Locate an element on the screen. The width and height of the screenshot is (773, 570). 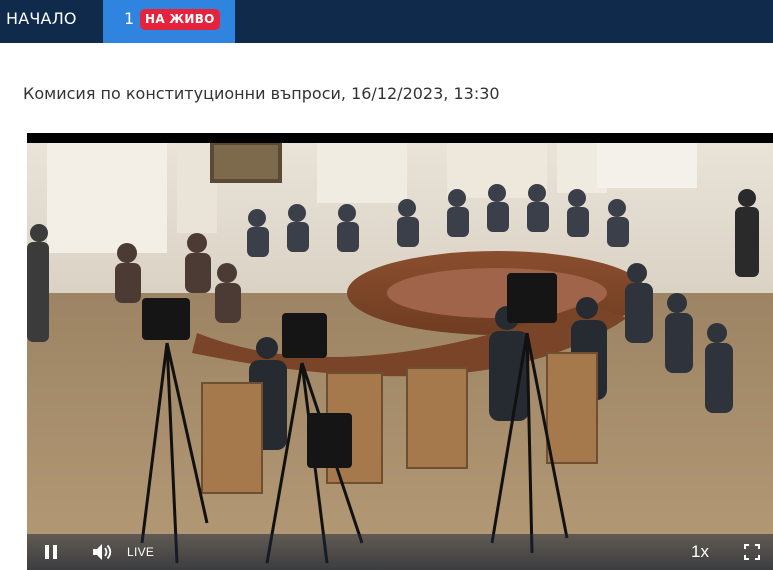
pause-icon is located at coordinates (51, 552).